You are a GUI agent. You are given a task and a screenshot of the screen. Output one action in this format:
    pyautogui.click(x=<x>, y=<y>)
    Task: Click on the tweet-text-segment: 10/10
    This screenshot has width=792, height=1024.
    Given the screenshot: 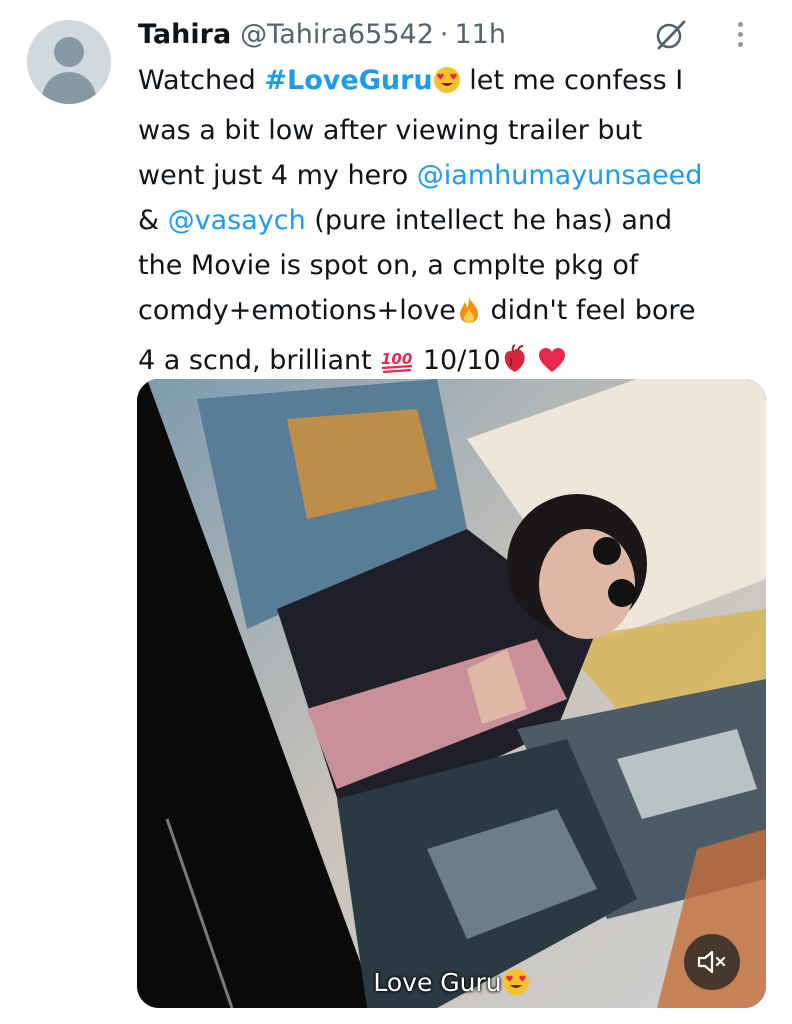 What is the action you would take?
    pyautogui.click(x=457, y=360)
    